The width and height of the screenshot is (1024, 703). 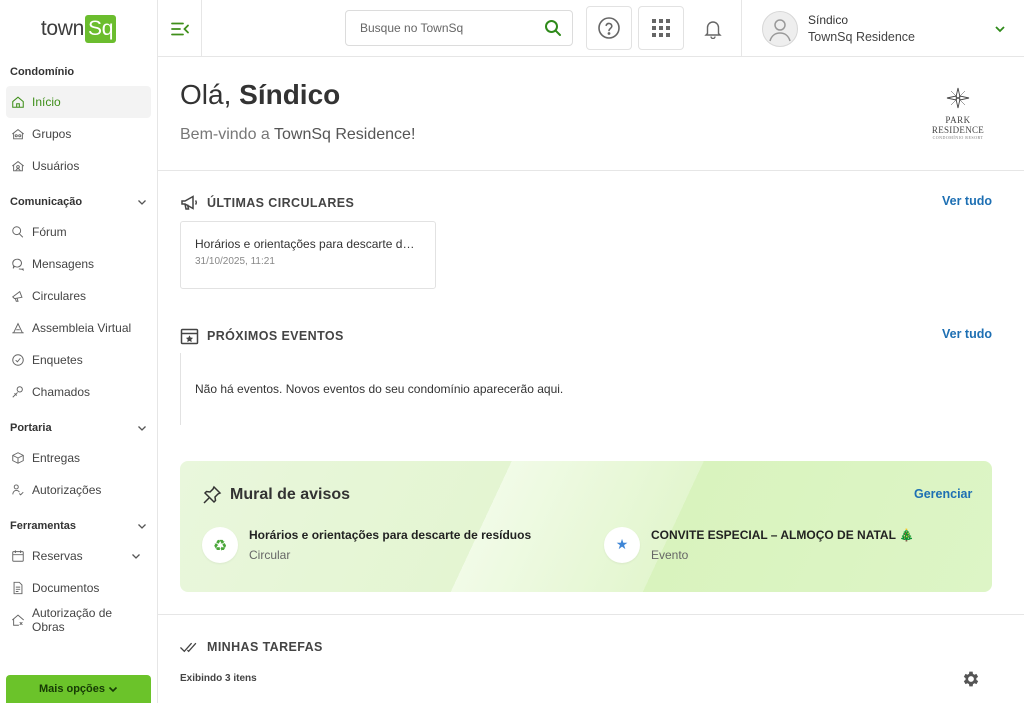 I want to click on top-header: Síndico TownSq Residence, so click(x=591, y=28).